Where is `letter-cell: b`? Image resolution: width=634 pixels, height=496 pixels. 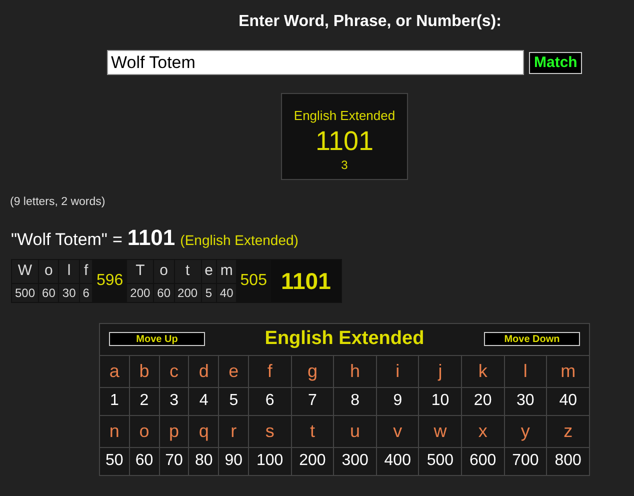 letter-cell: b is located at coordinates (144, 371).